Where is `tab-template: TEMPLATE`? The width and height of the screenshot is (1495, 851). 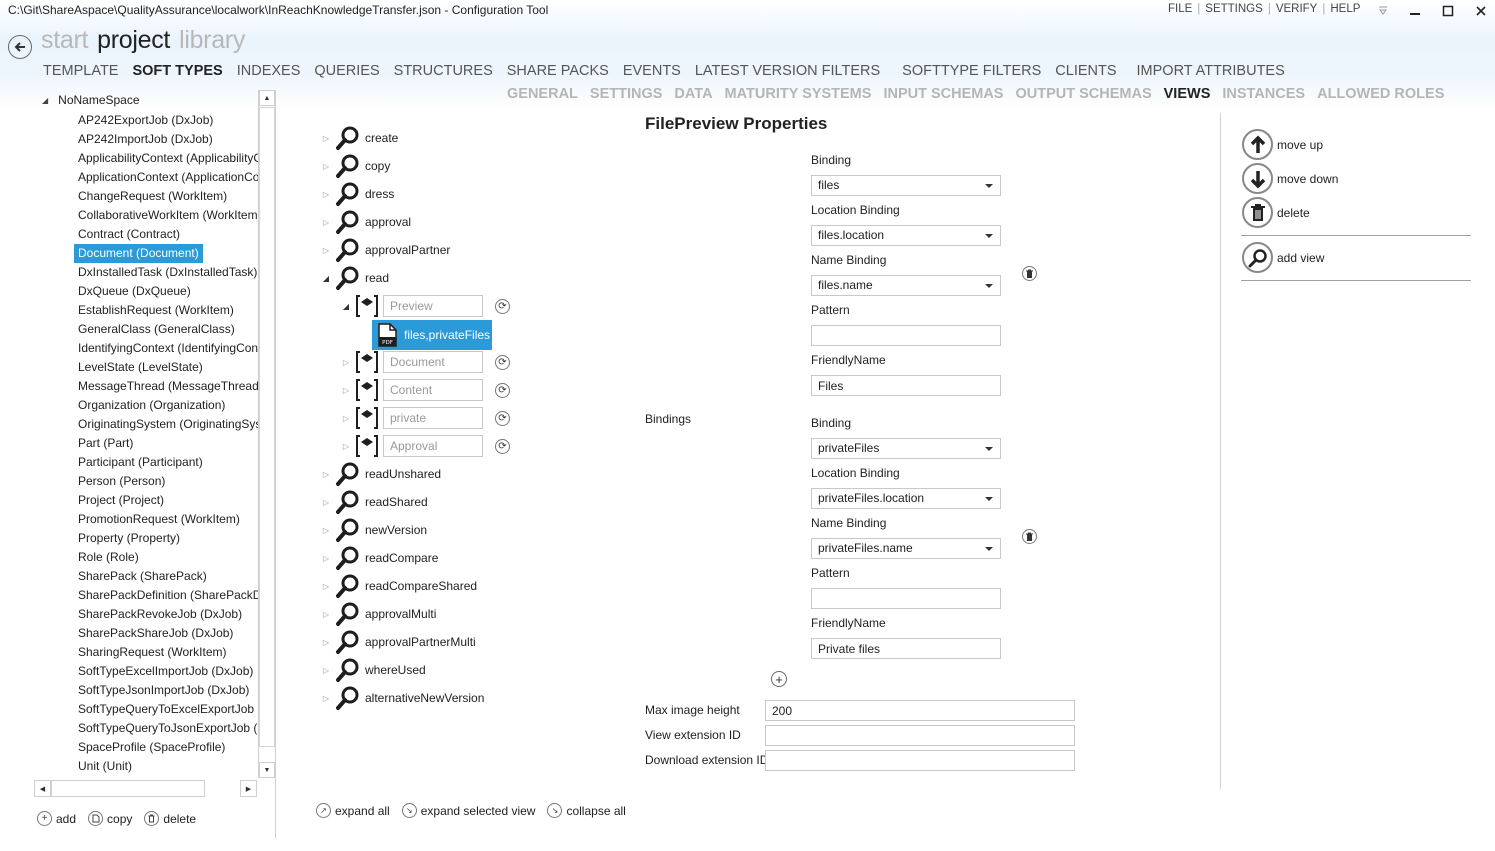 tab-template: TEMPLATE is located at coordinates (80, 71).